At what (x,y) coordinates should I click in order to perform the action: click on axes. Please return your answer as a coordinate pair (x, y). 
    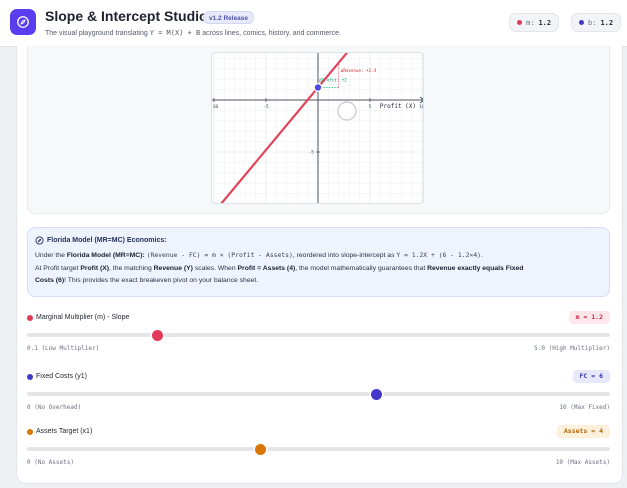
    Looking at the image, I should click on (317, 128).